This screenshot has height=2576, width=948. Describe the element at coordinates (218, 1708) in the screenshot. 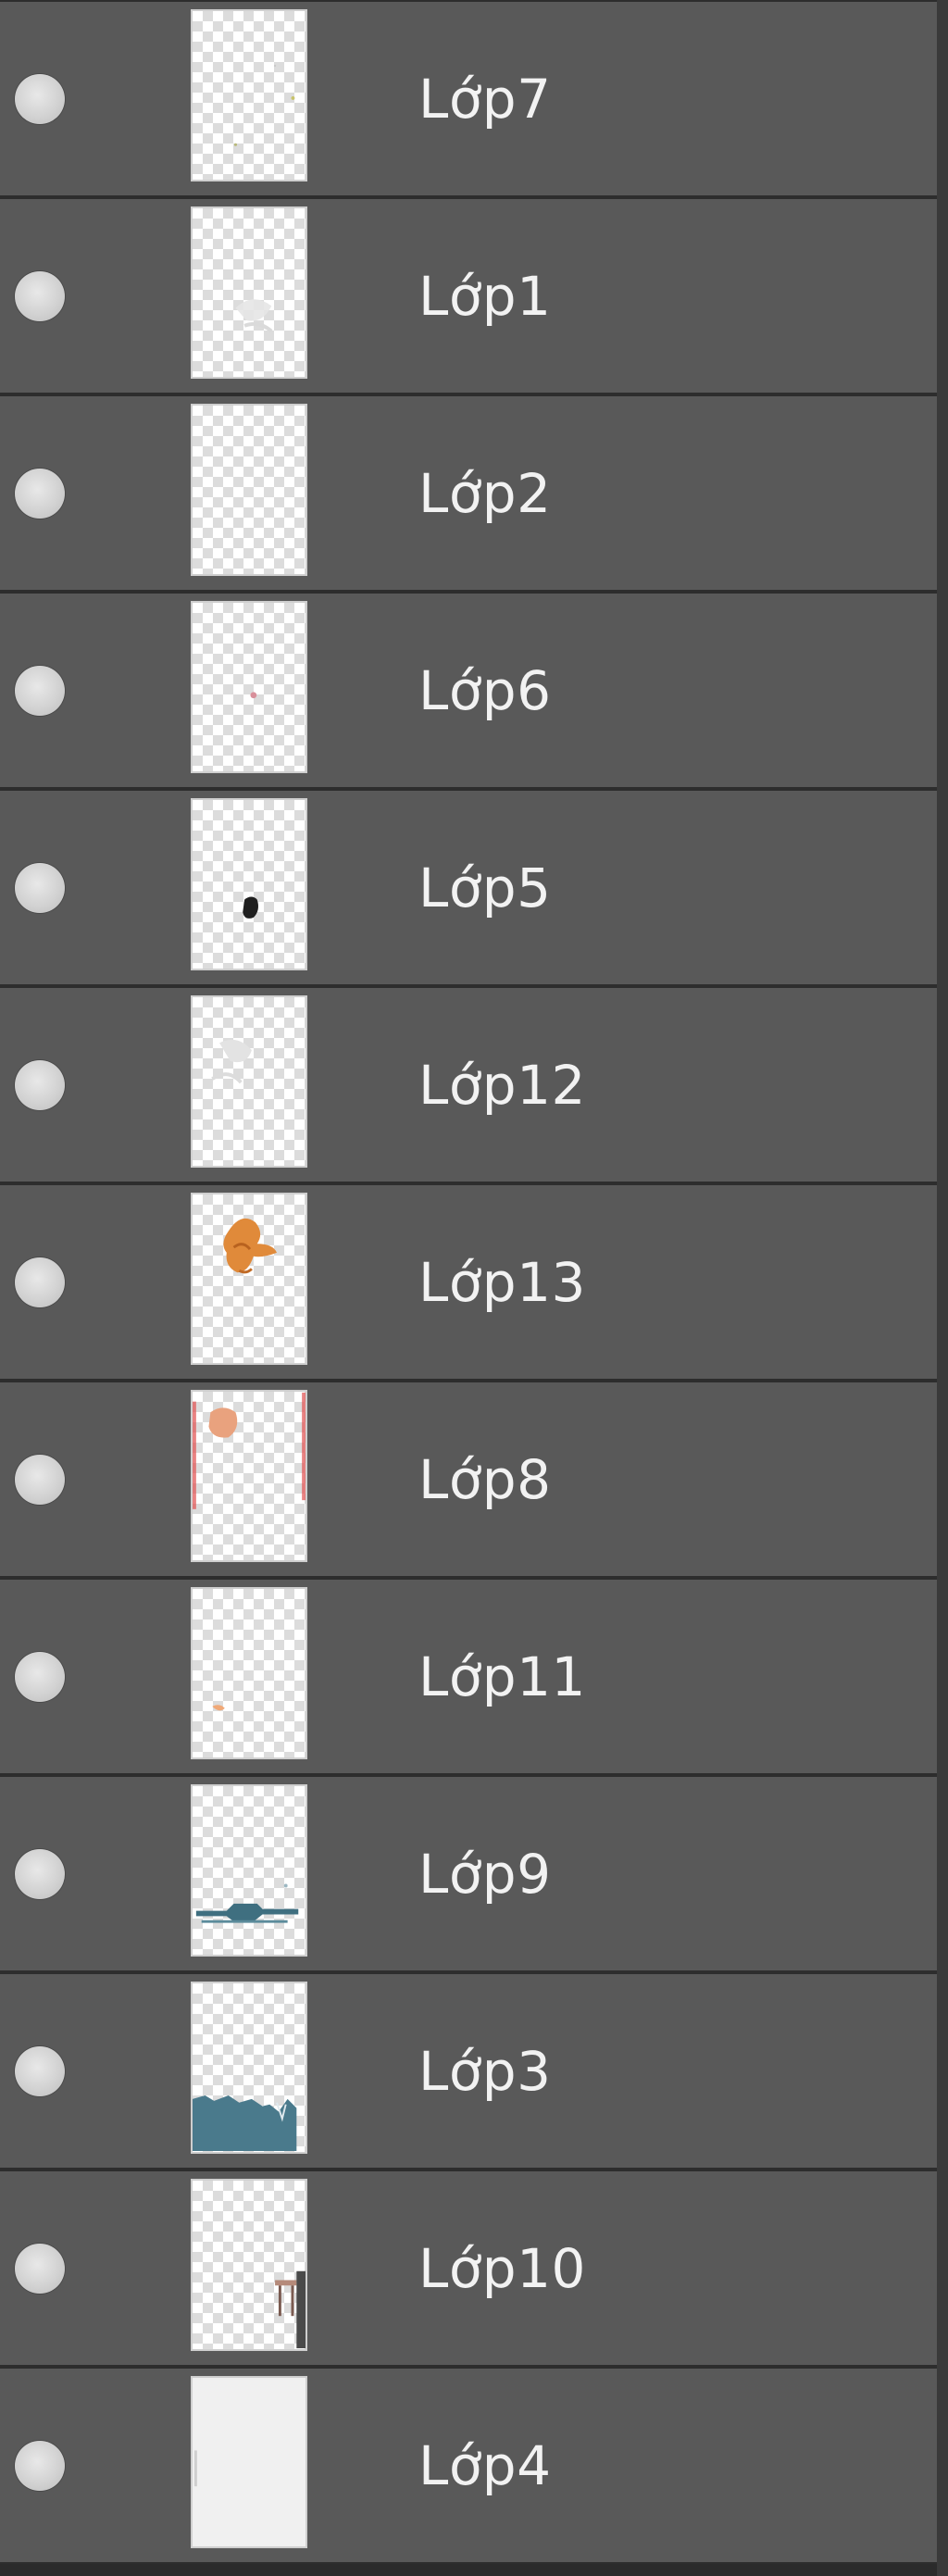

I see `small-orange-mark-thumbnail-icon` at that location.